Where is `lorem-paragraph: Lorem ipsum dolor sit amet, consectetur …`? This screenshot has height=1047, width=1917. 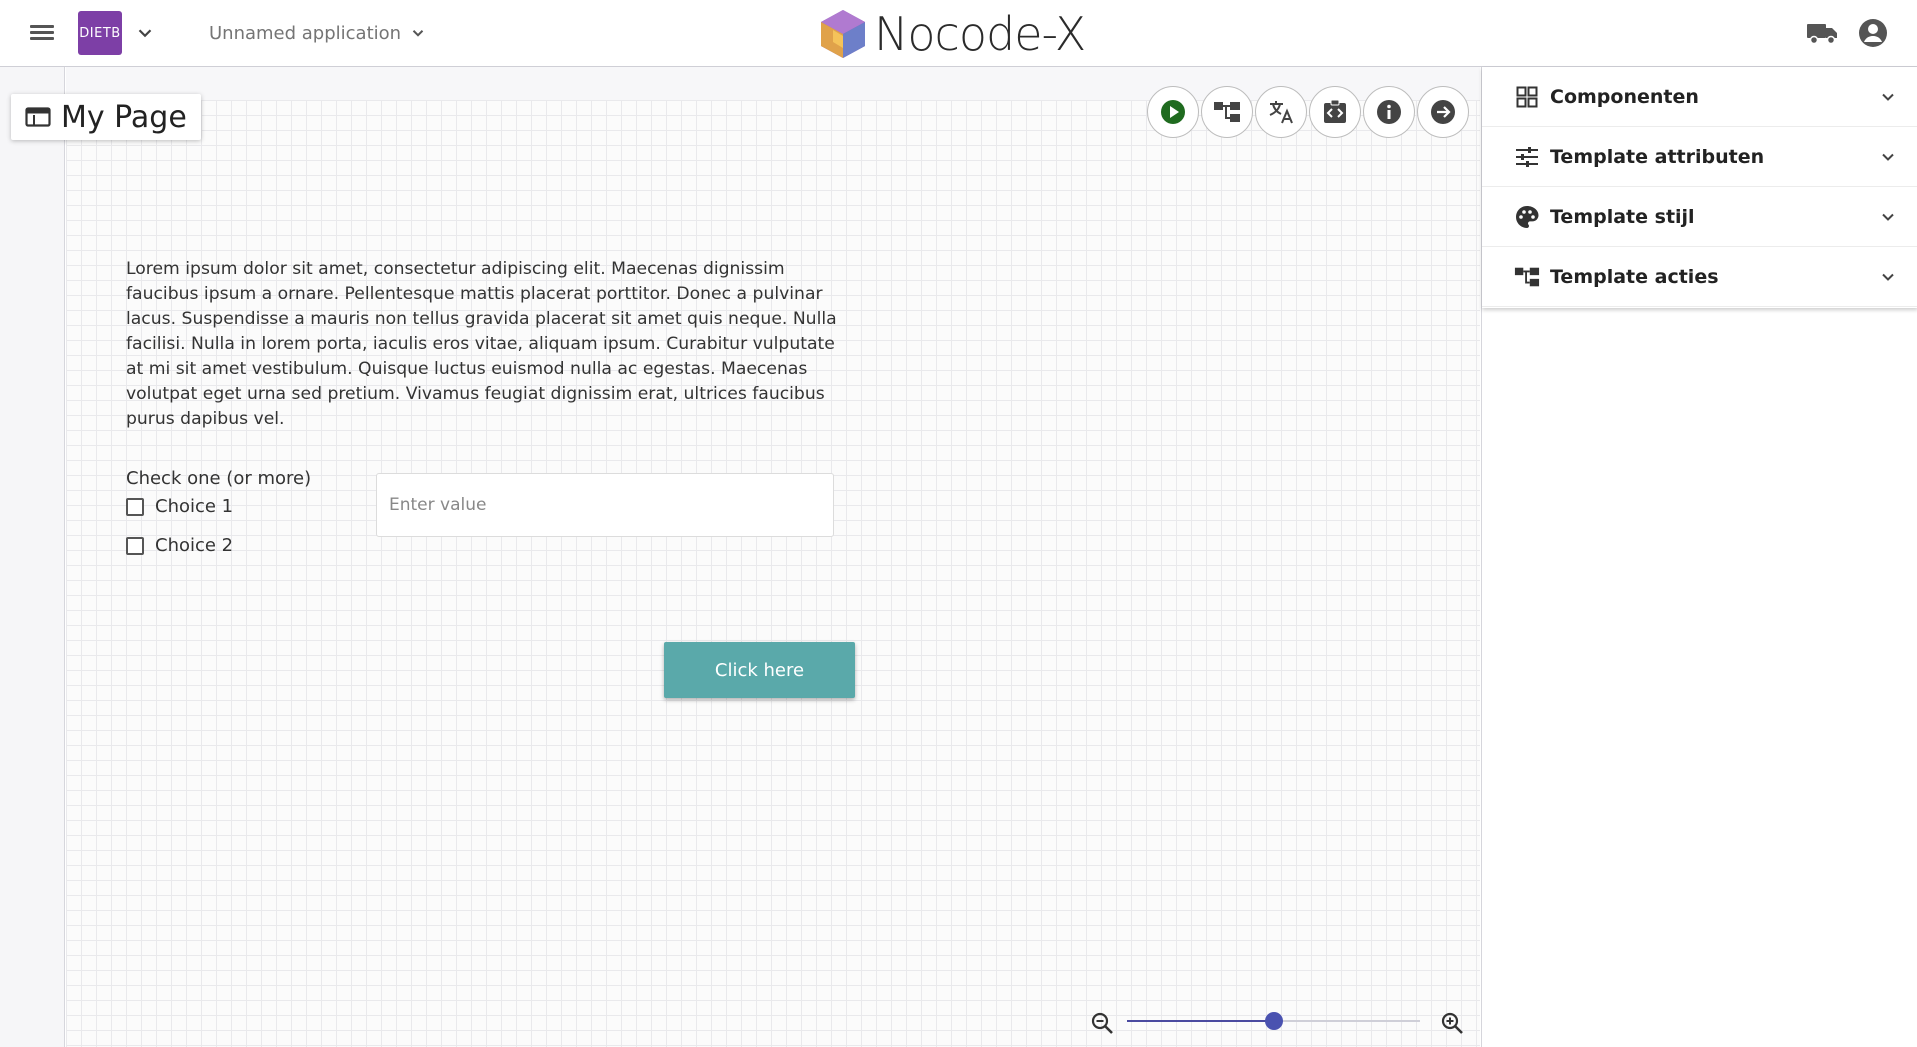
lorem-paragraph: Lorem ipsum dolor sit amet, consectetur … is located at coordinates (481, 344).